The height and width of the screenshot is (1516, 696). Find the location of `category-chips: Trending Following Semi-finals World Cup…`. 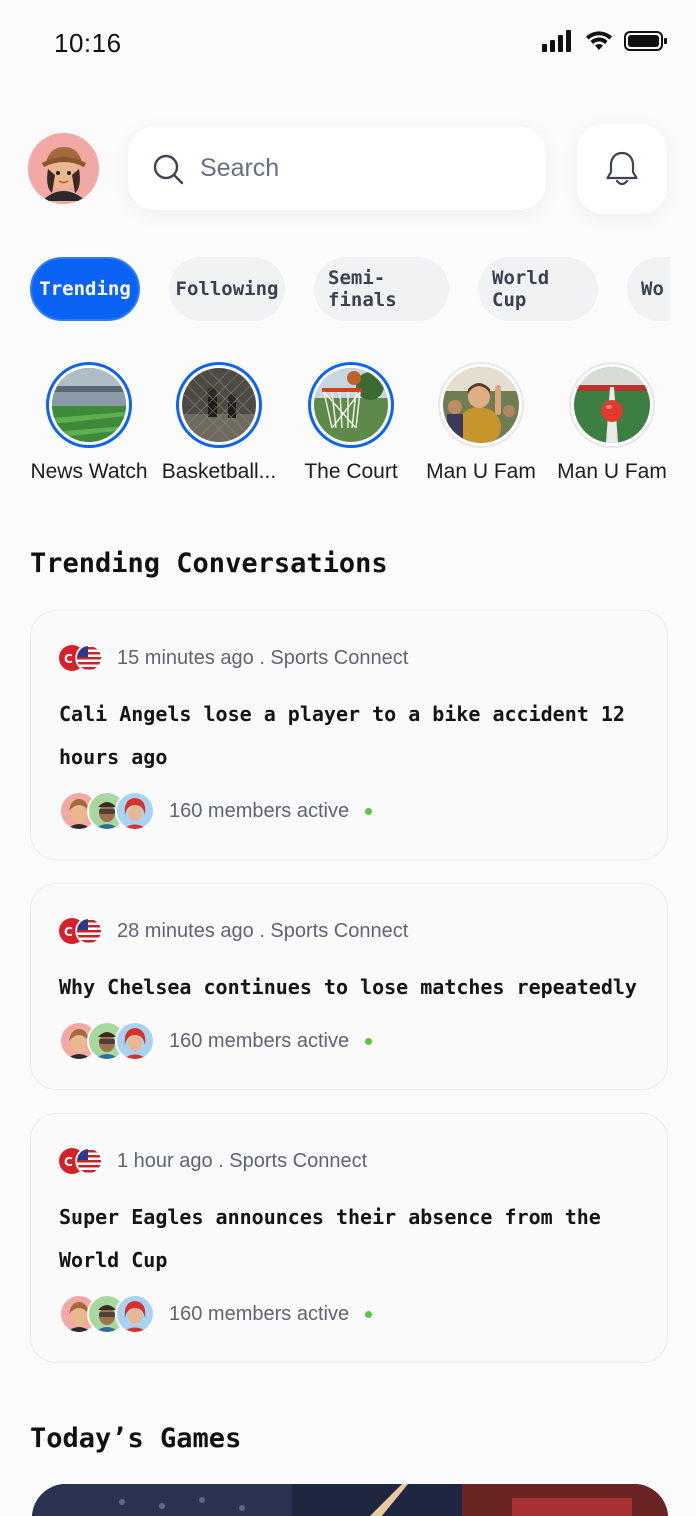

category-chips: Trending Following Semi-finals World Cup… is located at coordinates (350, 289).